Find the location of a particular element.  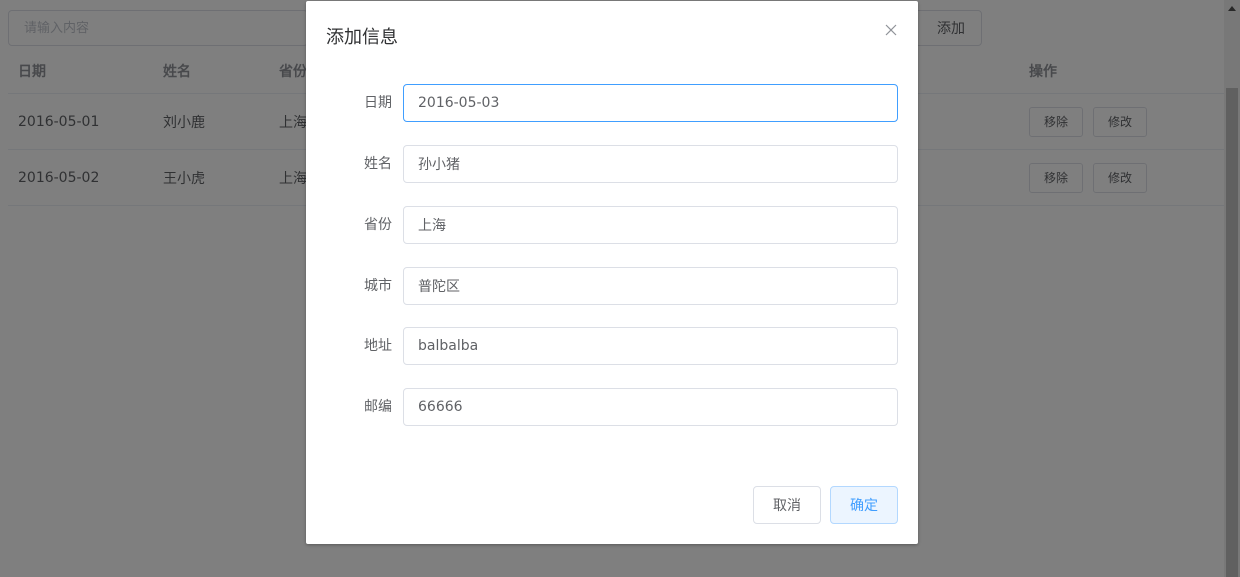

confirm-button: 确定 is located at coordinates (864, 505).